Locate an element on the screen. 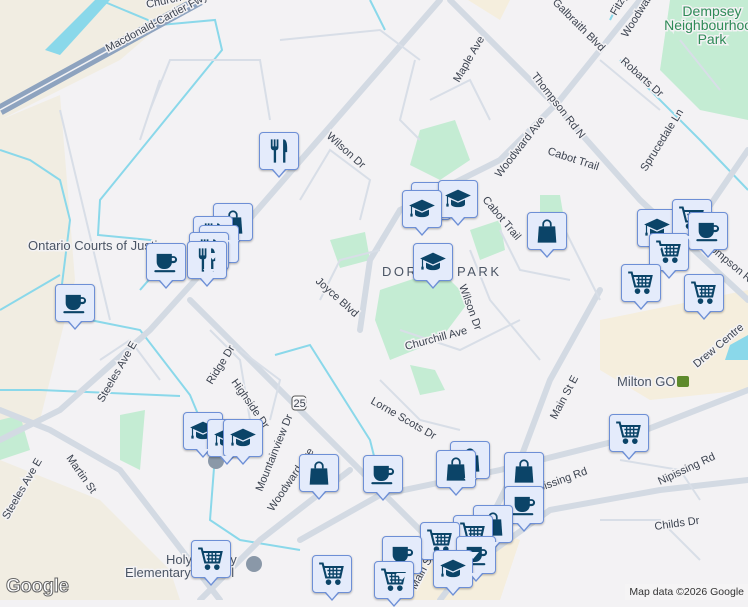 Image resolution: width=748 pixels, height=607 pixels. route-number: 25 is located at coordinates (300, 404).